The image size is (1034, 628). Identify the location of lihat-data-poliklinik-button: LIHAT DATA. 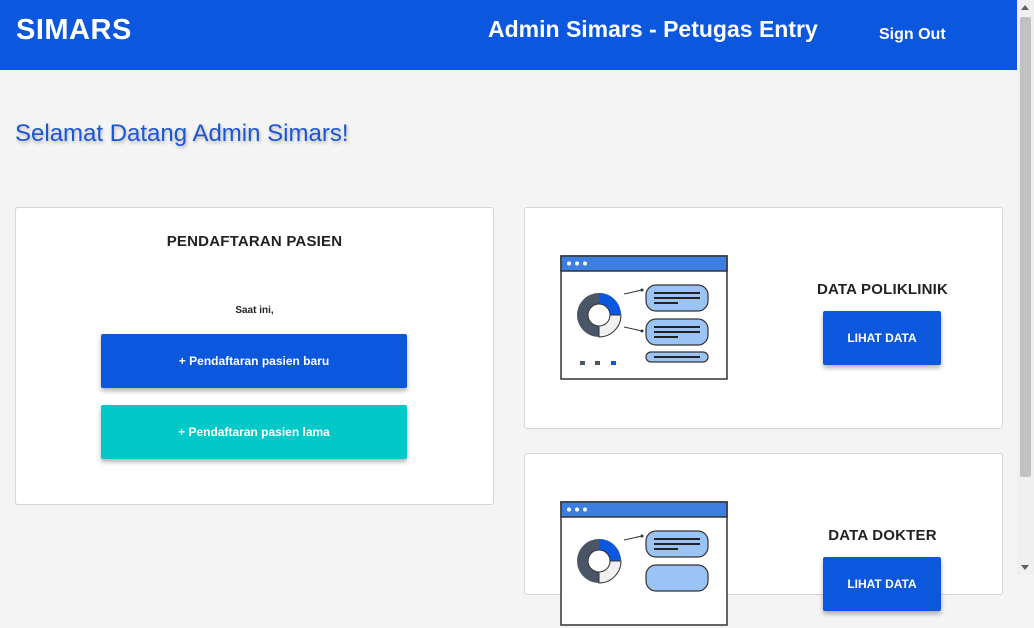
(882, 338).